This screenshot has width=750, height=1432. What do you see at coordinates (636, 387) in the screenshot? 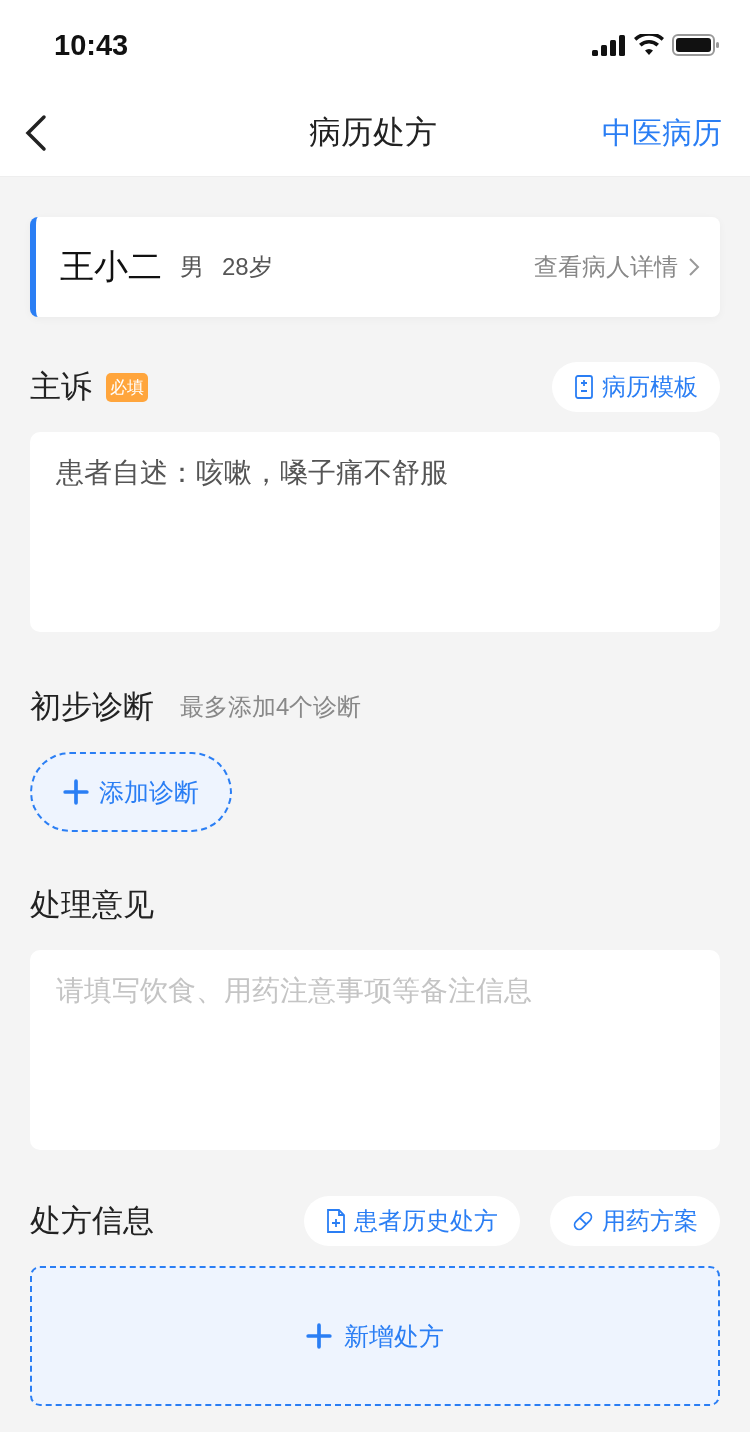
I see `template-button: 病历模板` at bounding box center [636, 387].